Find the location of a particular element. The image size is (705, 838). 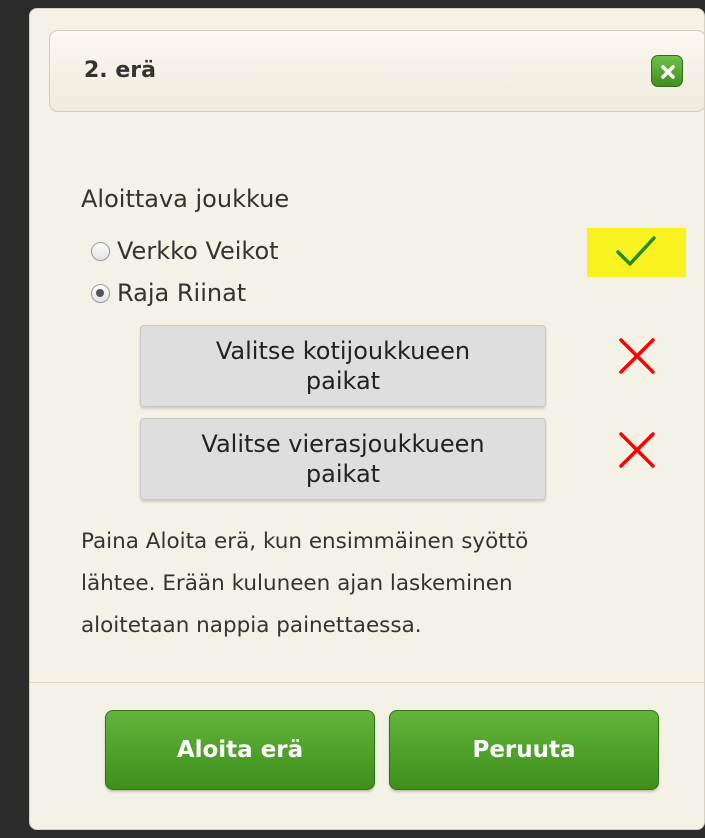

team-option-raja-riinat: Raja Riinat is located at coordinates (168, 293).